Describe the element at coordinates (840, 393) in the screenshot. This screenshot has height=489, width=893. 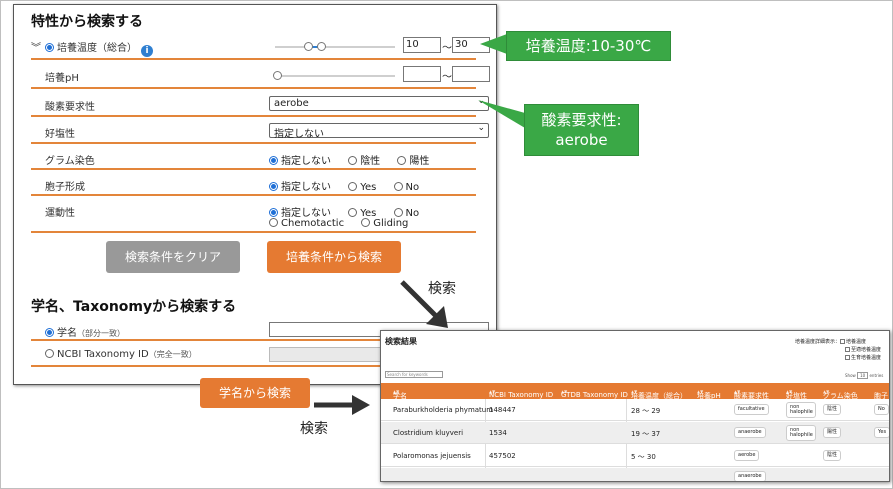
I see `col-gram: グラム染色 ▲▼` at that location.